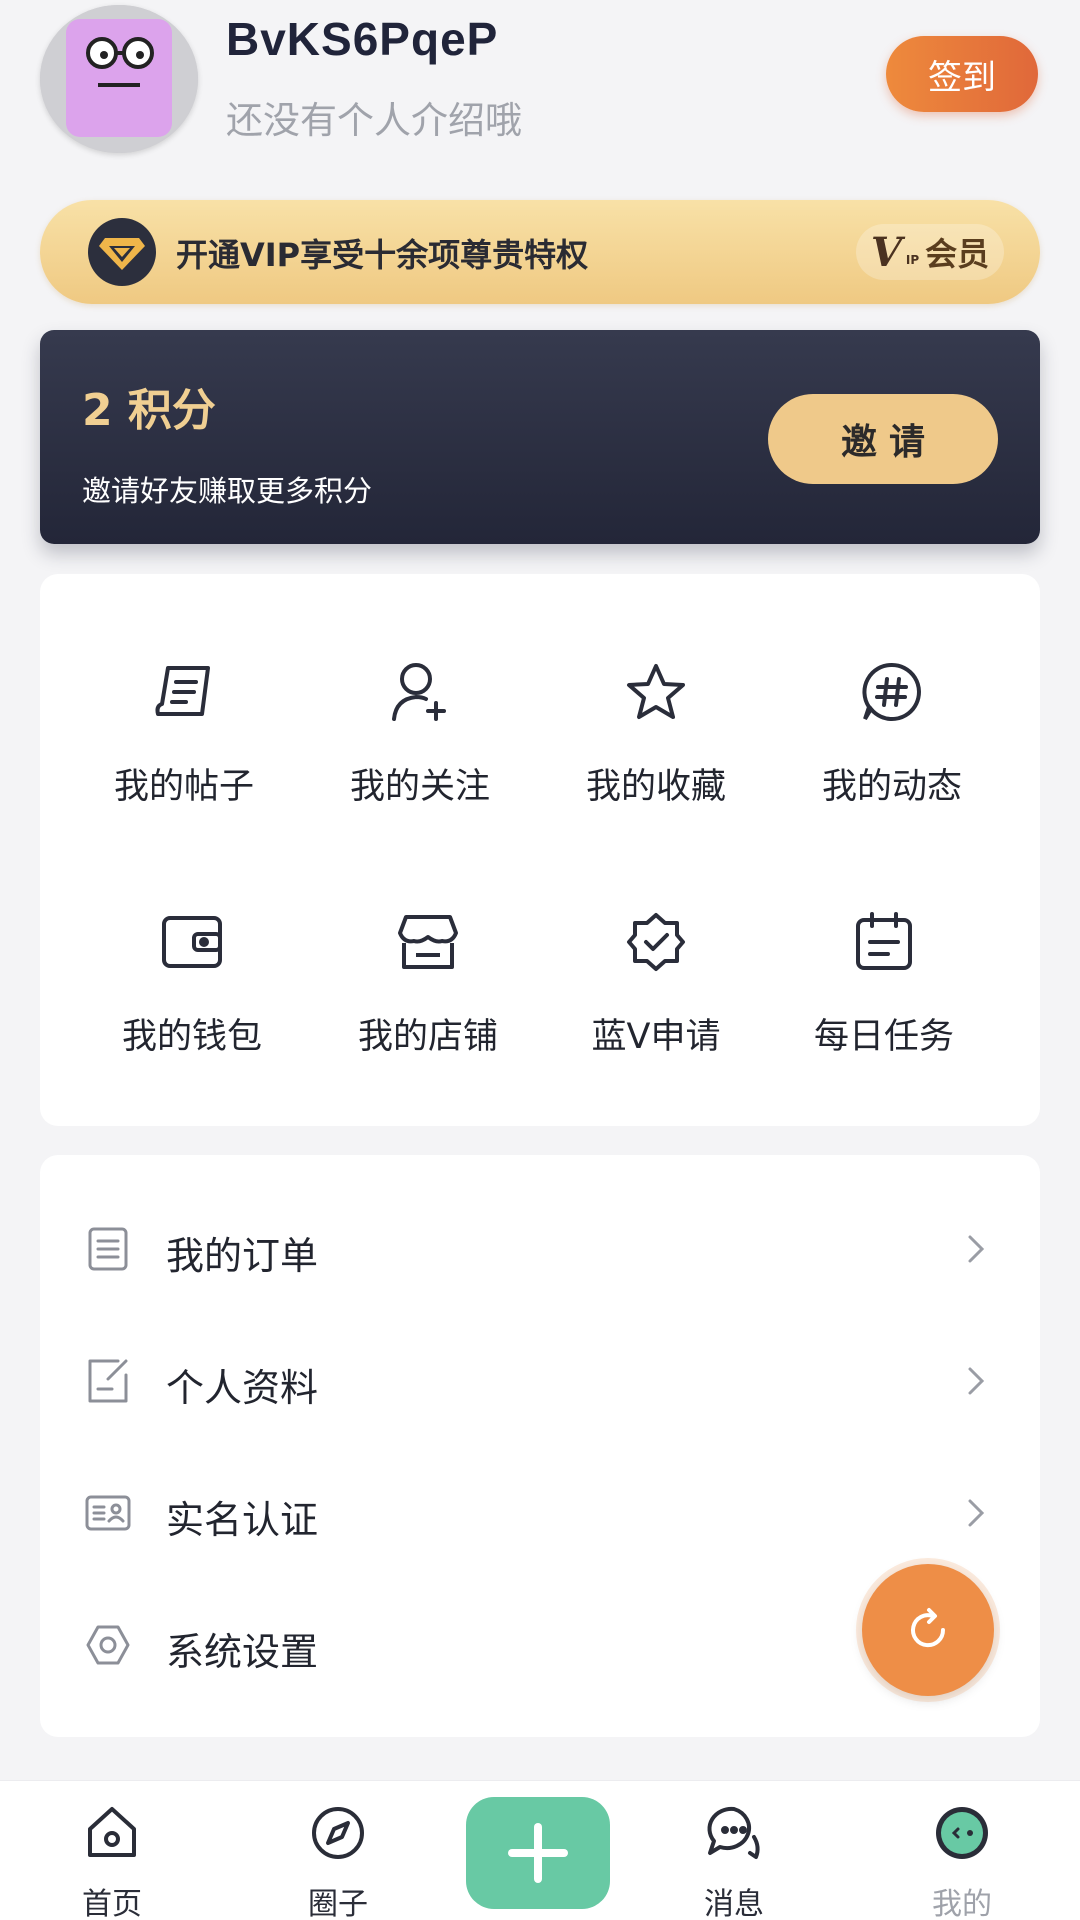 This screenshot has width=1080, height=1920. I want to click on hashtag-icon, so click(892, 692).